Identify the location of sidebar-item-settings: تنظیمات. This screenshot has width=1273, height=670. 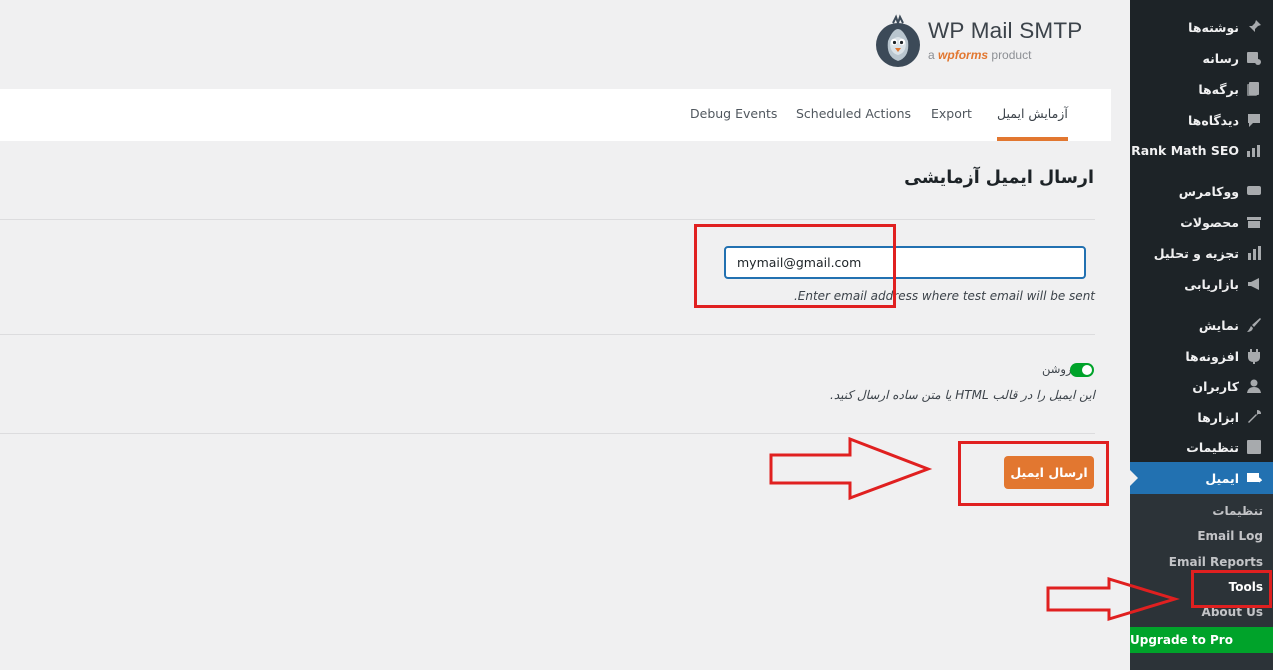
(1201, 447).